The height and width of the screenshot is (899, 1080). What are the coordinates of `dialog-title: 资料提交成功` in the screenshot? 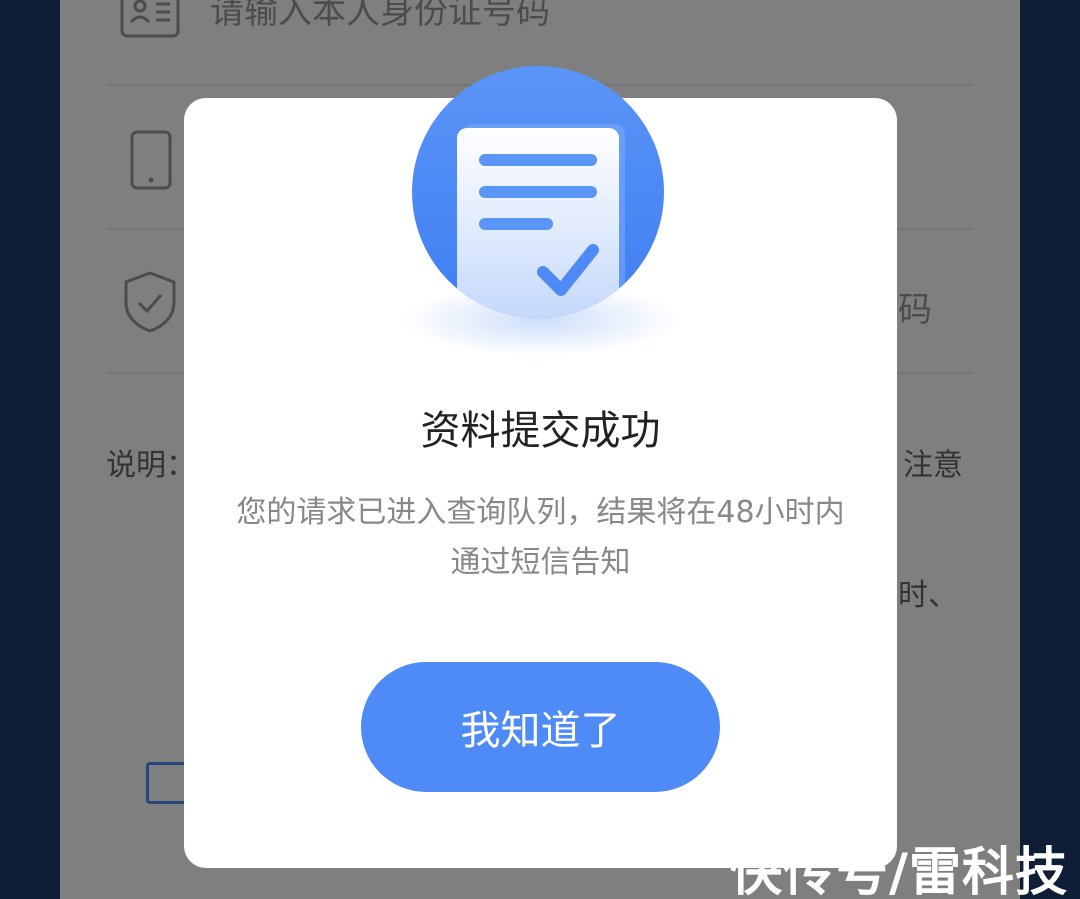 It's located at (540, 431).